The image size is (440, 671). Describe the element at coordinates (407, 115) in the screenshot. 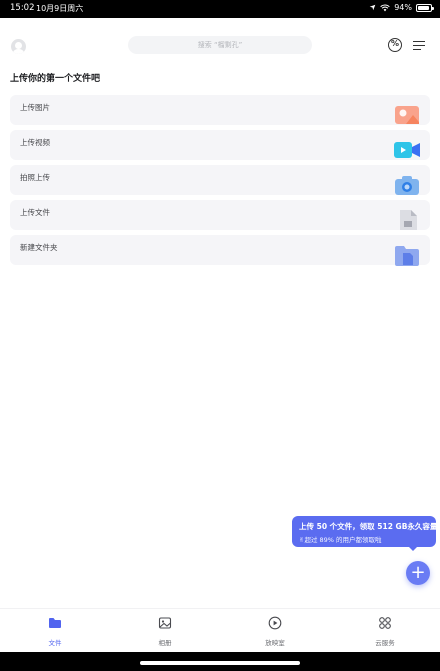

I see `image-upload-icon` at that location.